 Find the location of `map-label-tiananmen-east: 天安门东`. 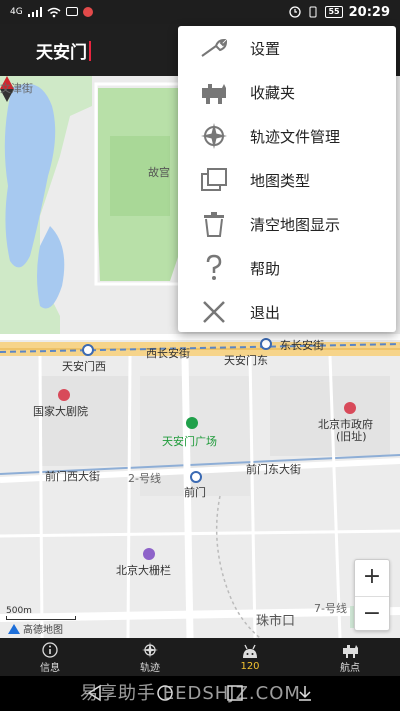

map-label-tiananmen-east: 天安门东 is located at coordinates (246, 360).